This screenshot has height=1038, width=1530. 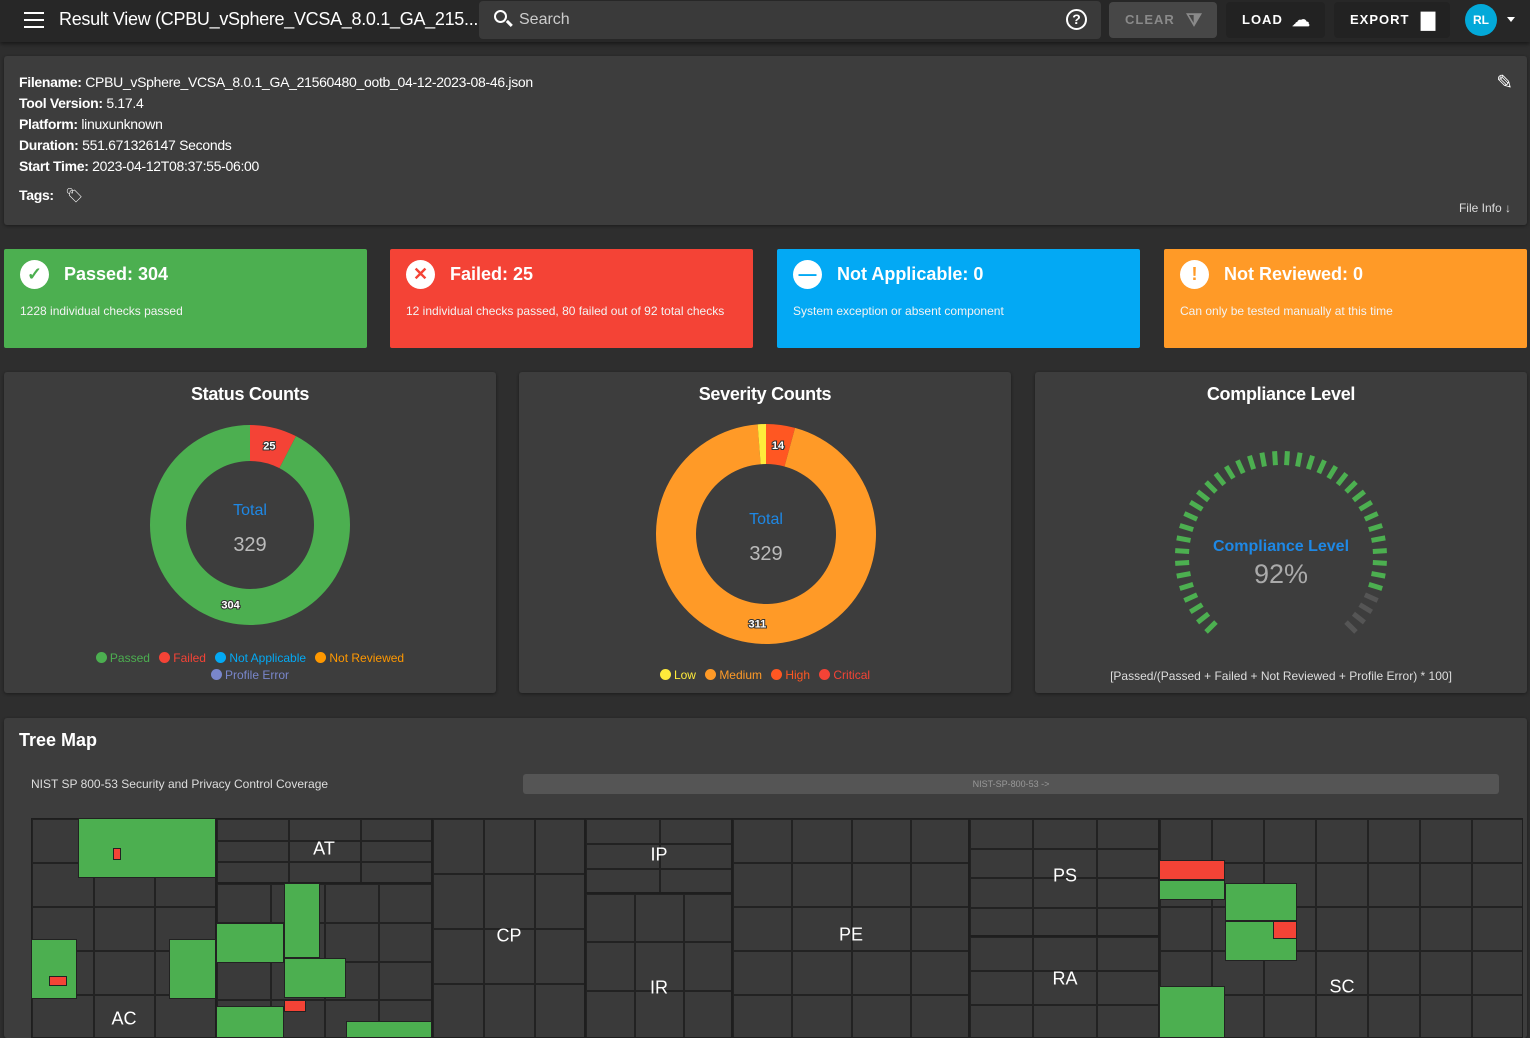 I want to click on tree-map-group-ip: IP, so click(x=658, y=855).